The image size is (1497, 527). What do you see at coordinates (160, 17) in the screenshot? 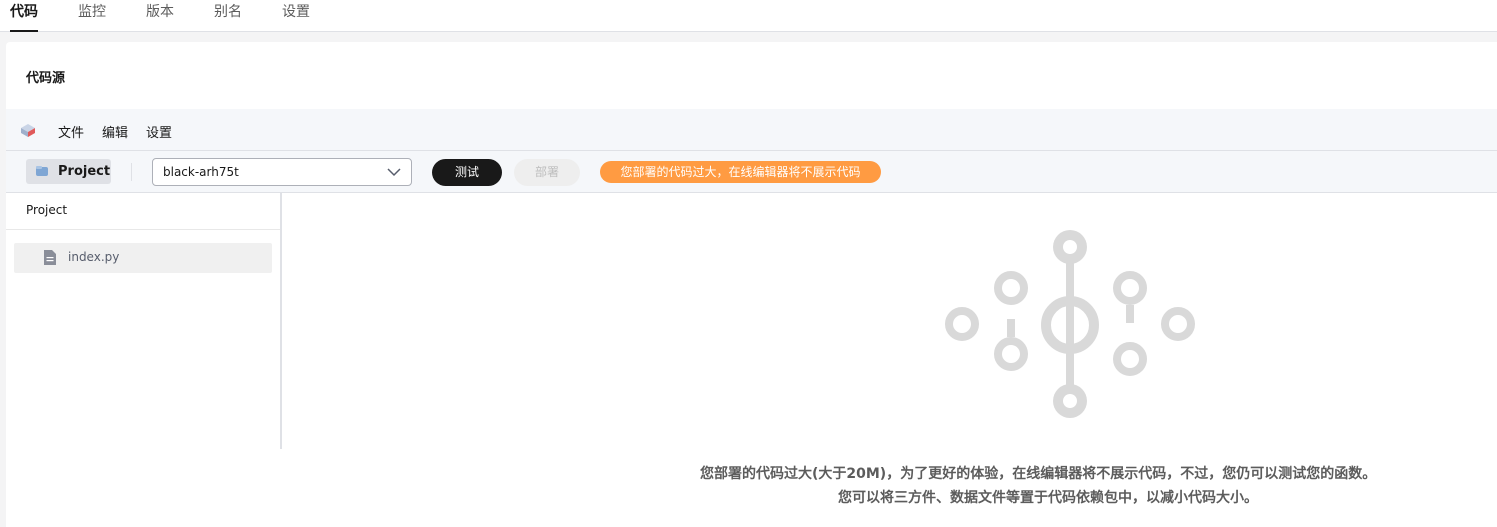
I see `tab-version: 版本` at bounding box center [160, 17].